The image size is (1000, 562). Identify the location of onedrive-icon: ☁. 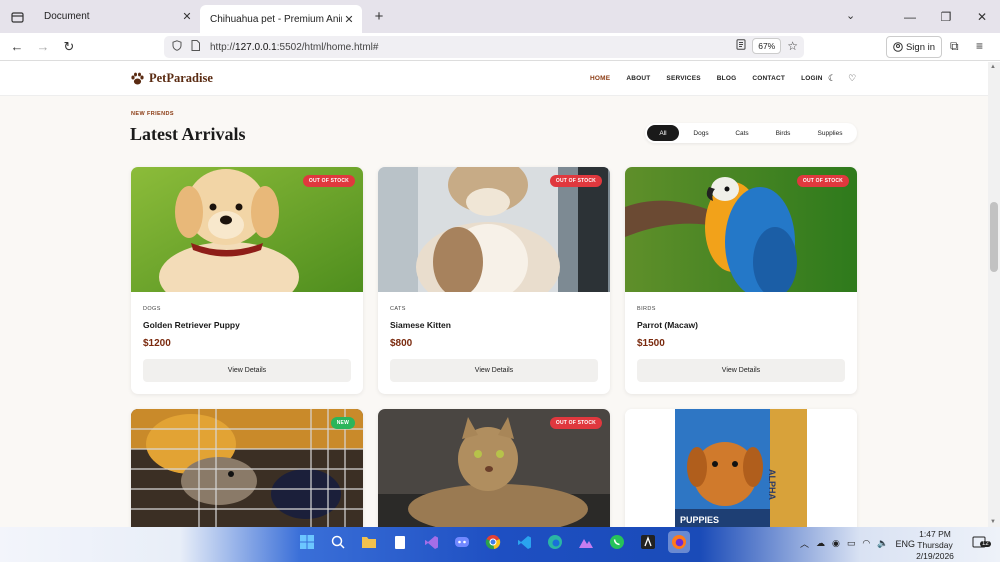
(820, 543).